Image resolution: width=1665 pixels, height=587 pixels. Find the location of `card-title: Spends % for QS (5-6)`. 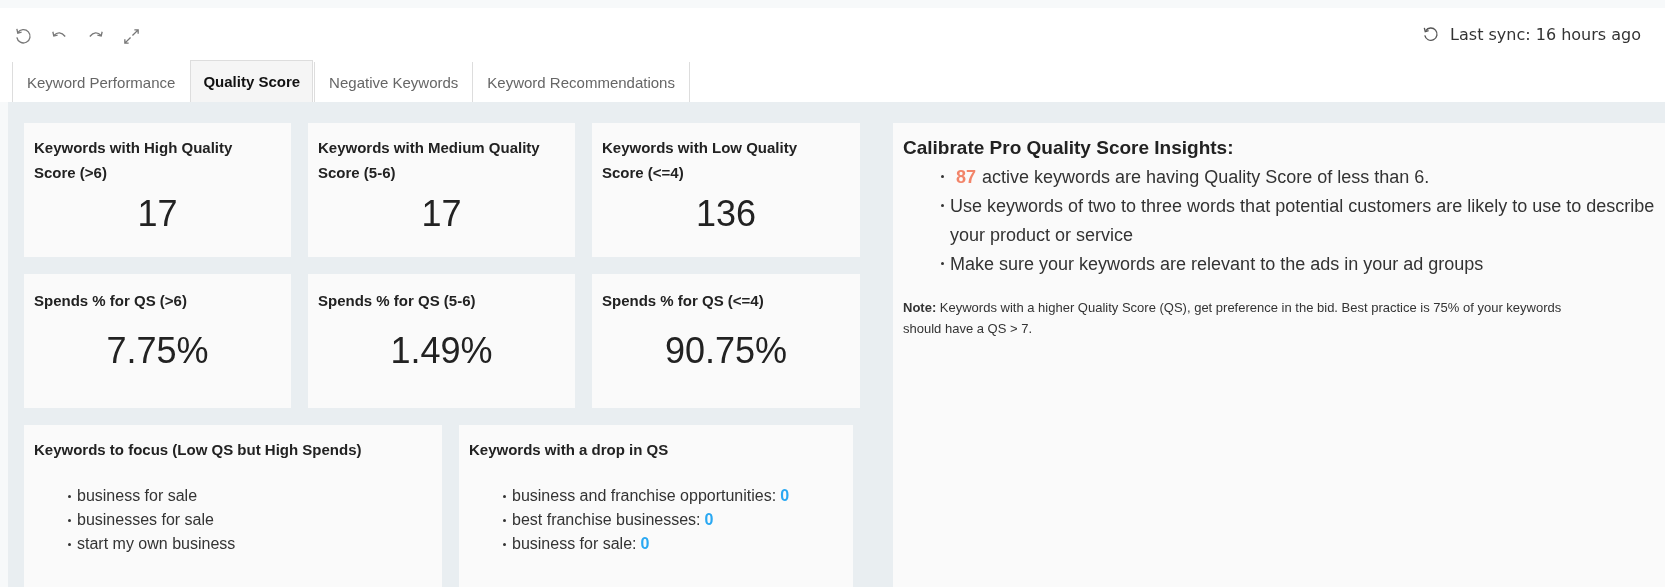

card-title: Spends % for QS (5-6) is located at coordinates (397, 301).